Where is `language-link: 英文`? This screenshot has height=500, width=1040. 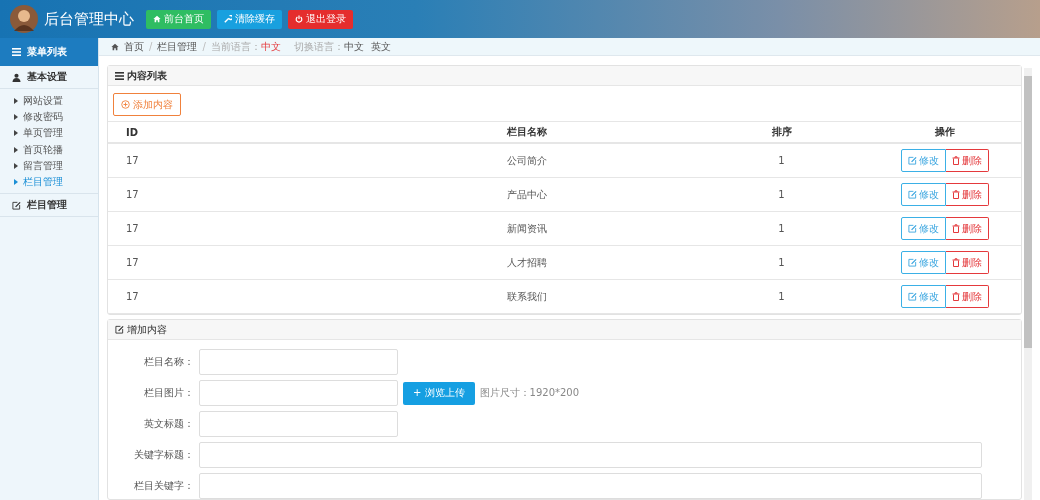
language-link: 英文 is located at coordinates (380, 46).